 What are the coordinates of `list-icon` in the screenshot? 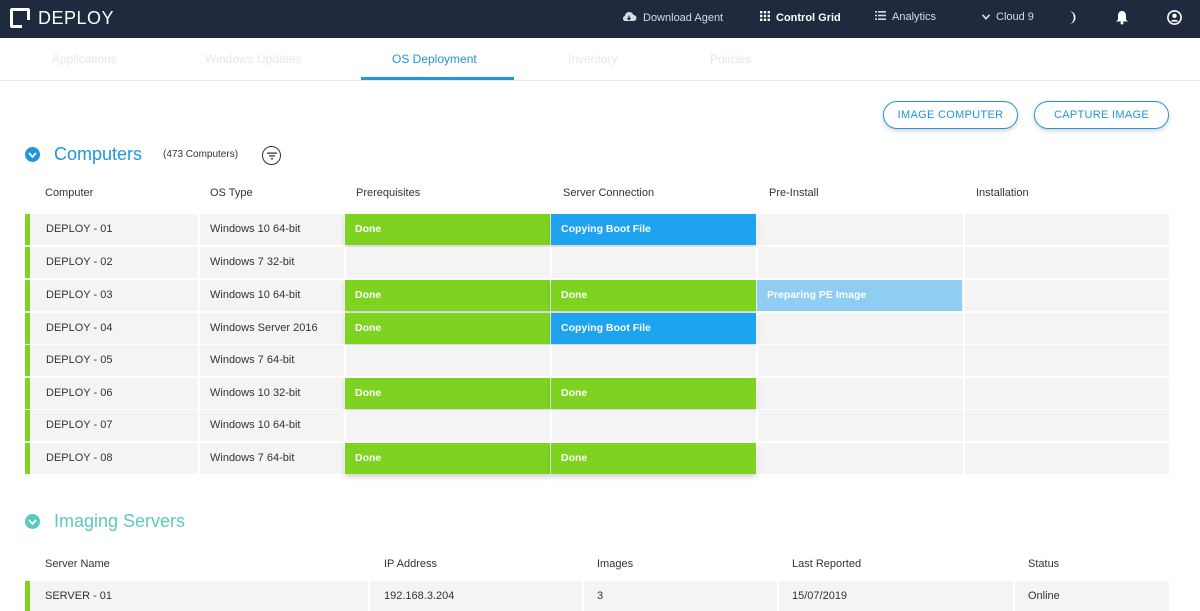 It's located at (880, 17).